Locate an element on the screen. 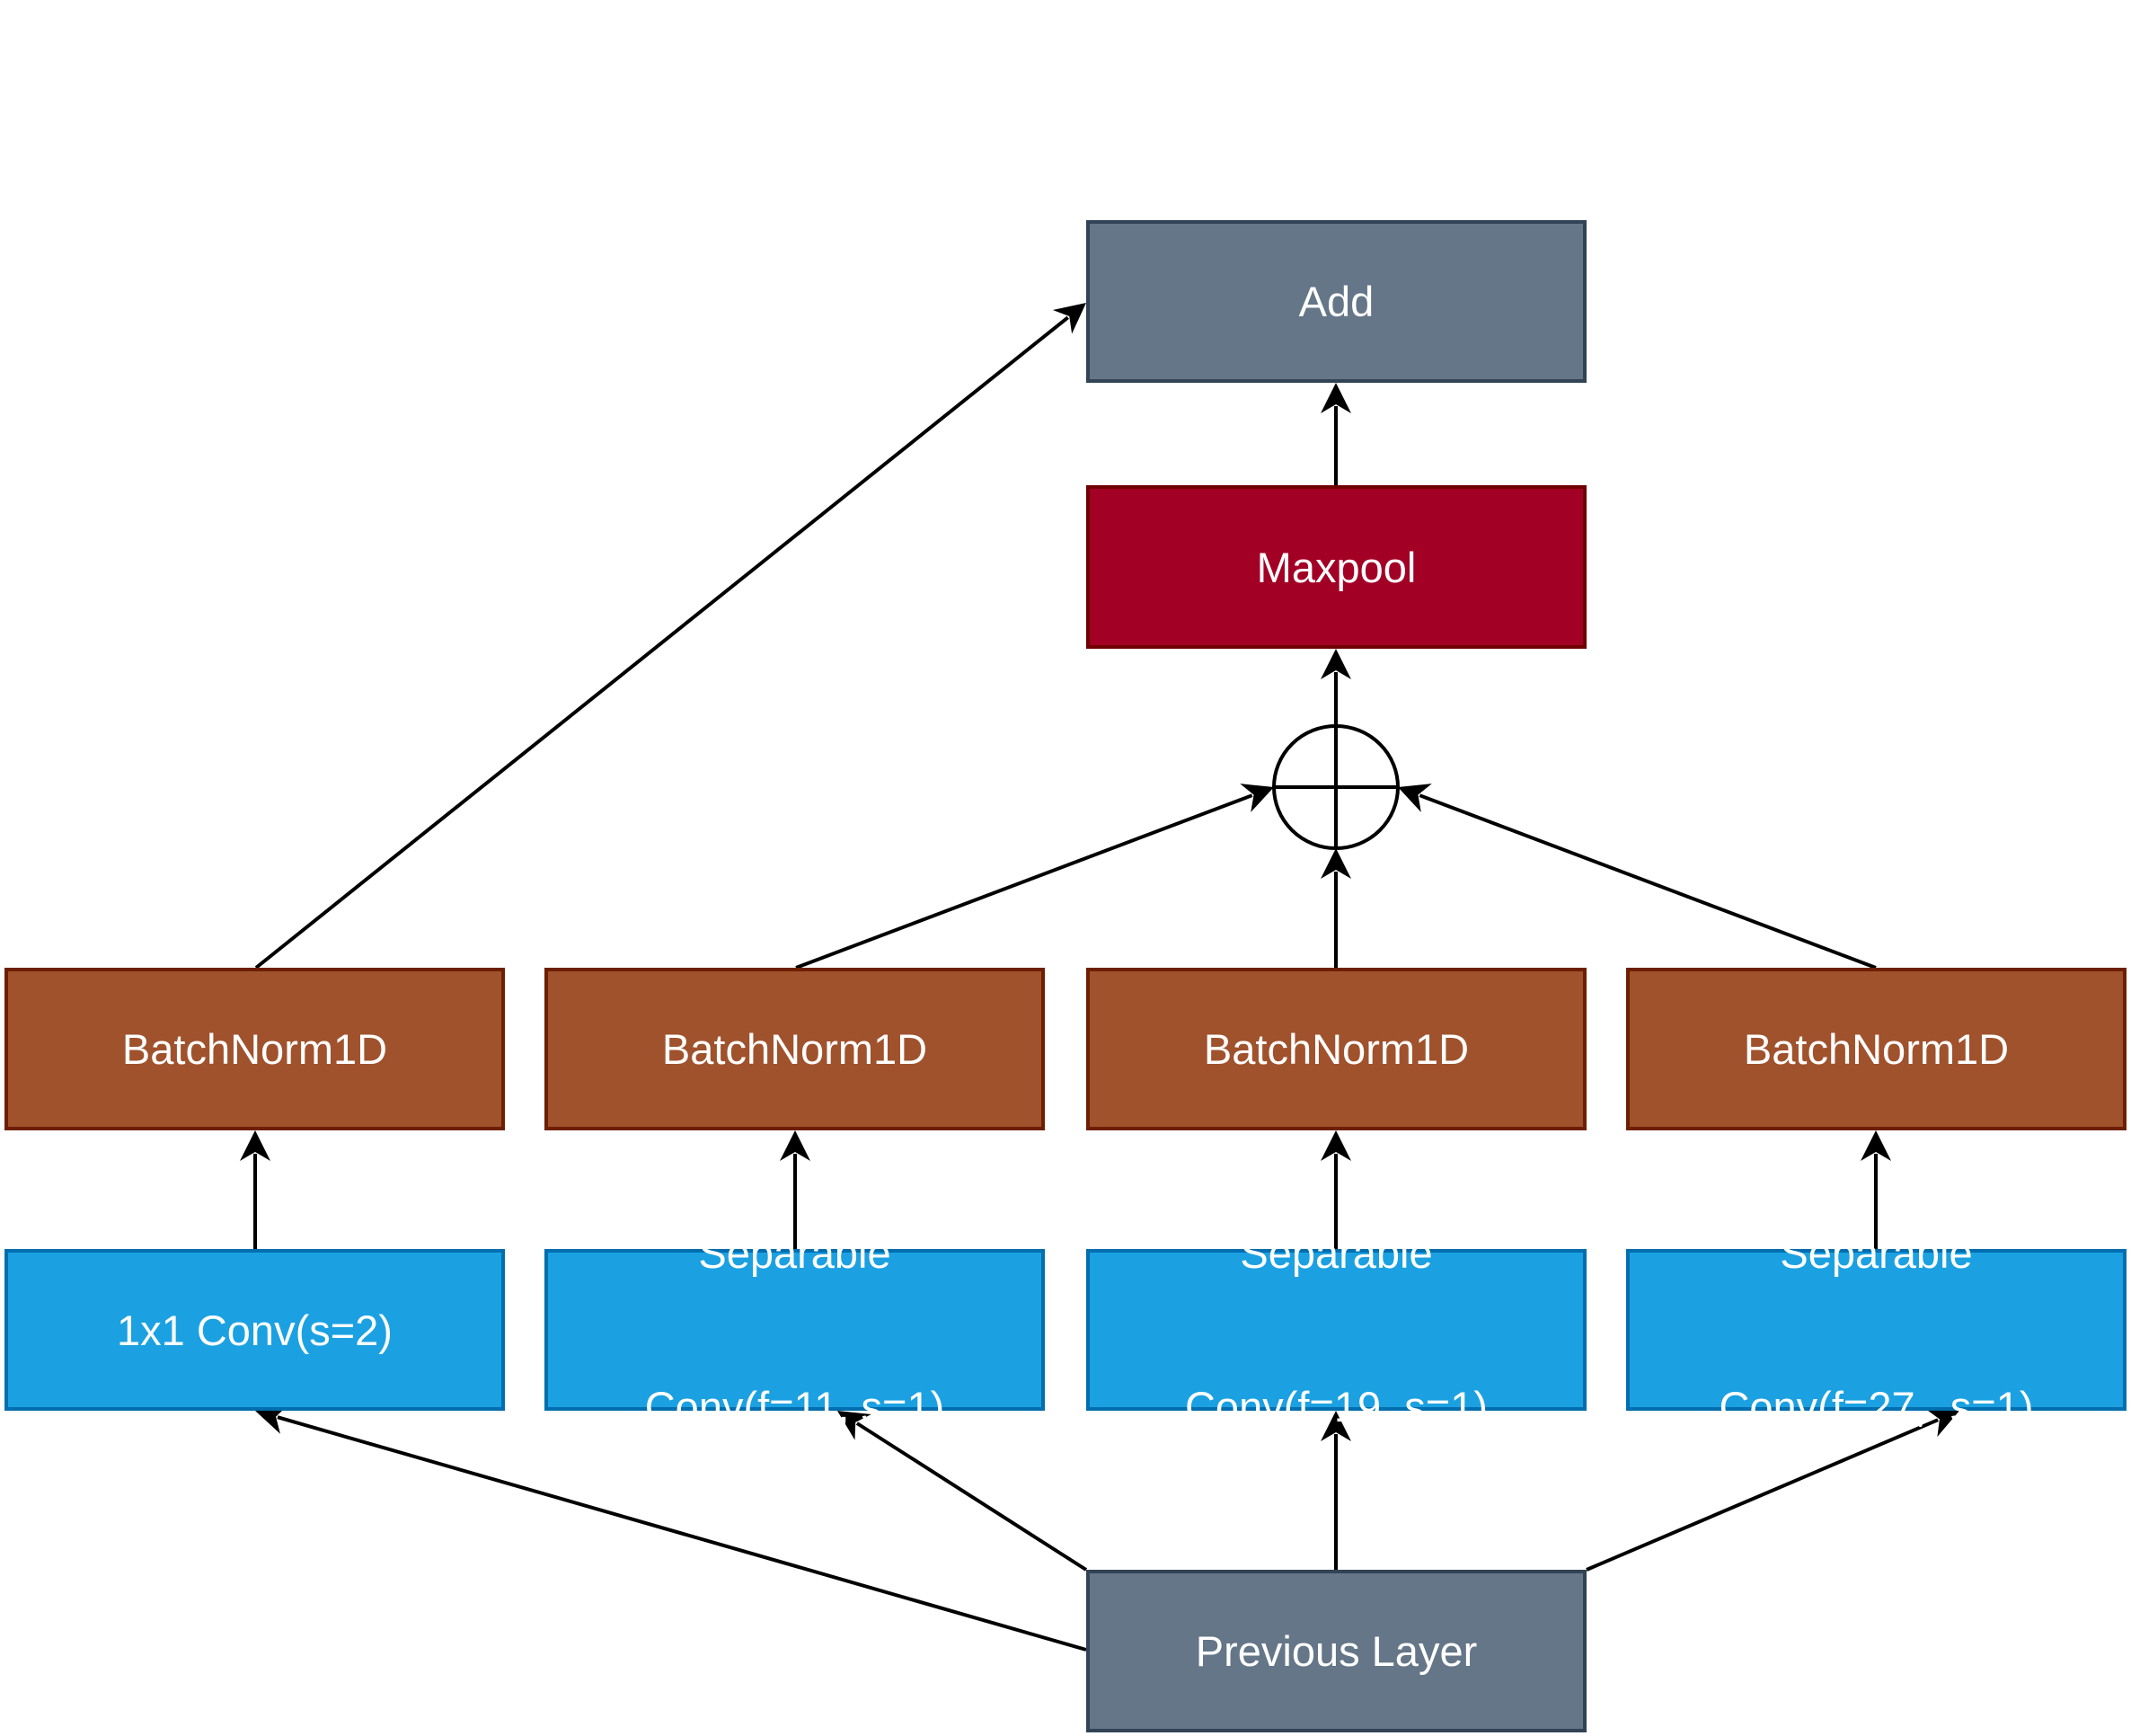  conv-node-label-line: Conv(f=11, s=1) is located at coordinates (794, 1406).